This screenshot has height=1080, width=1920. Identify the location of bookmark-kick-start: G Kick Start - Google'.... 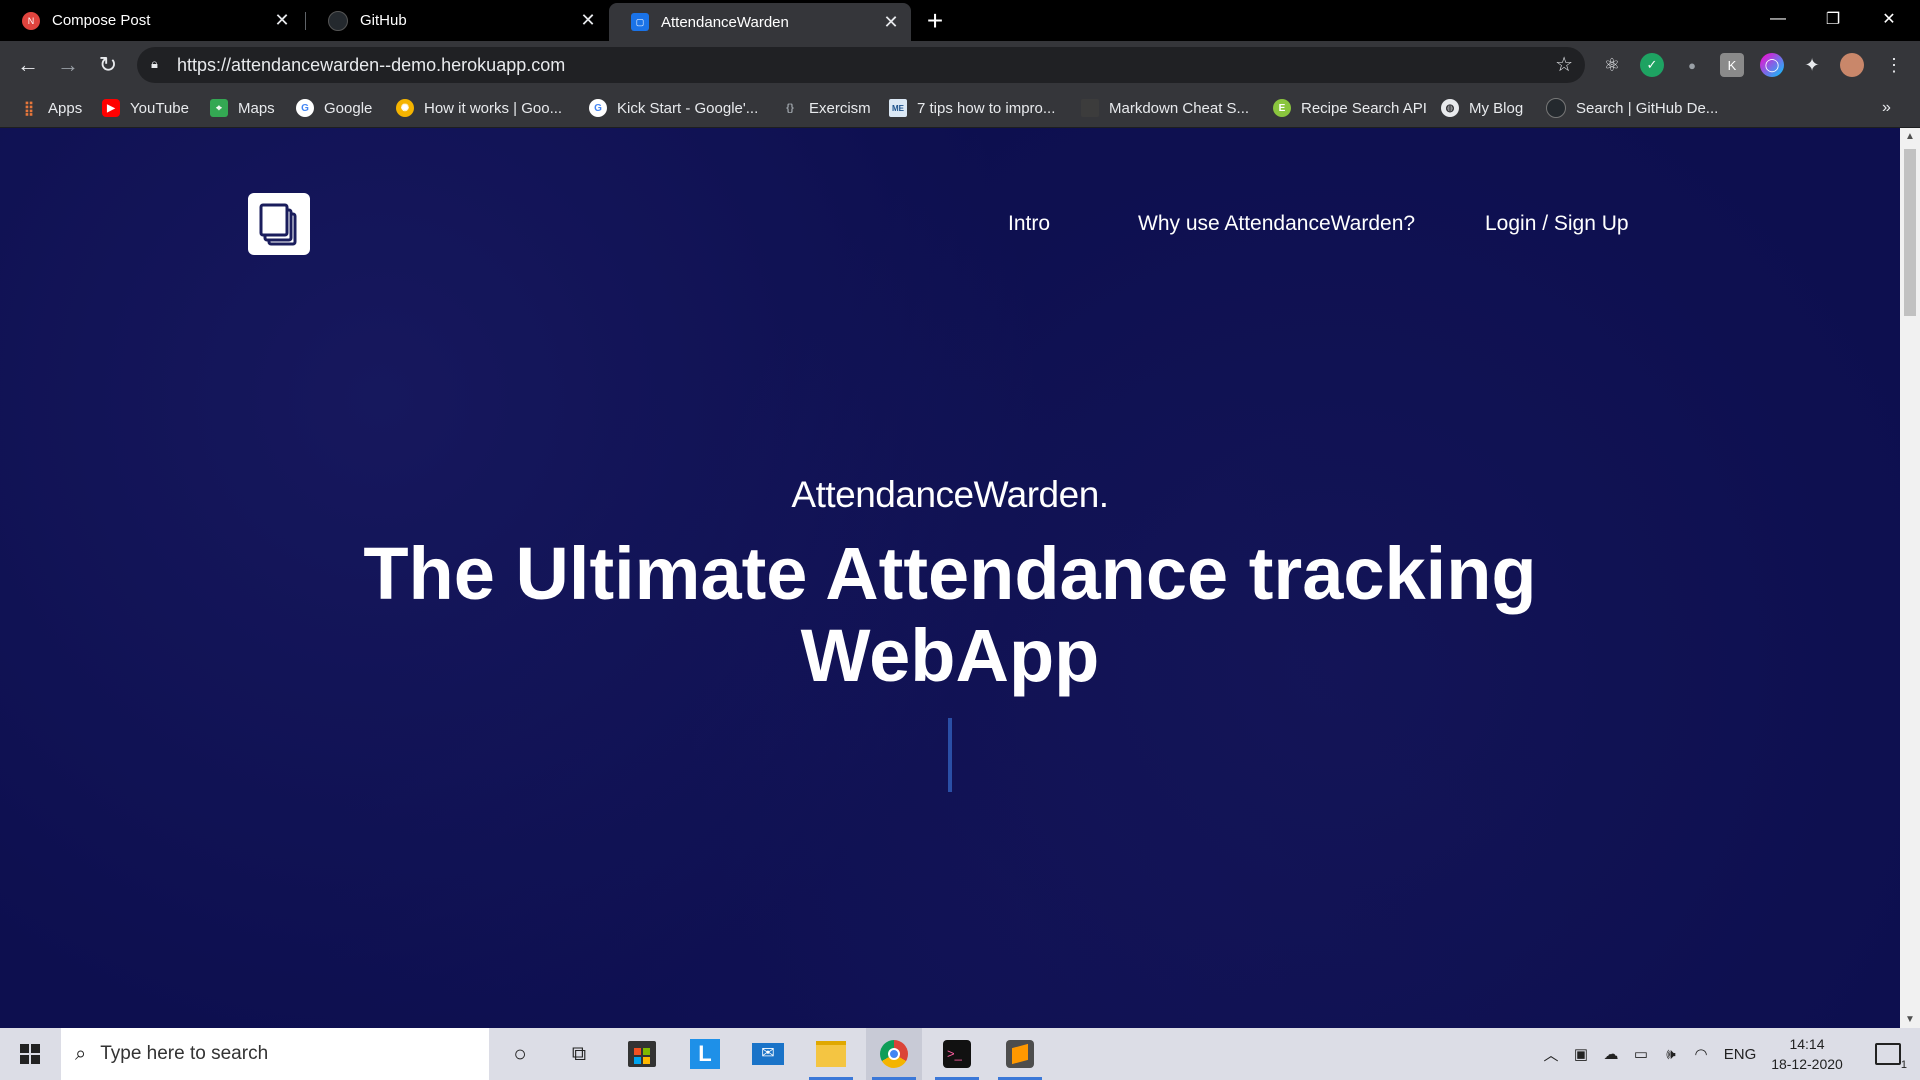
(673, 108).